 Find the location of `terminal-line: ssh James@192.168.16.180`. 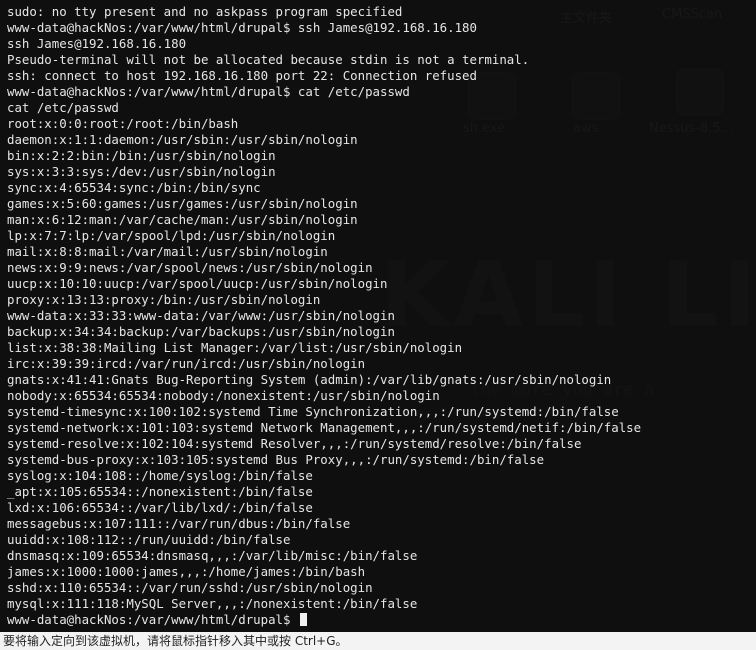

terminal-line: ssh James@192.168.16.180 is located at coordinates (97, 43).